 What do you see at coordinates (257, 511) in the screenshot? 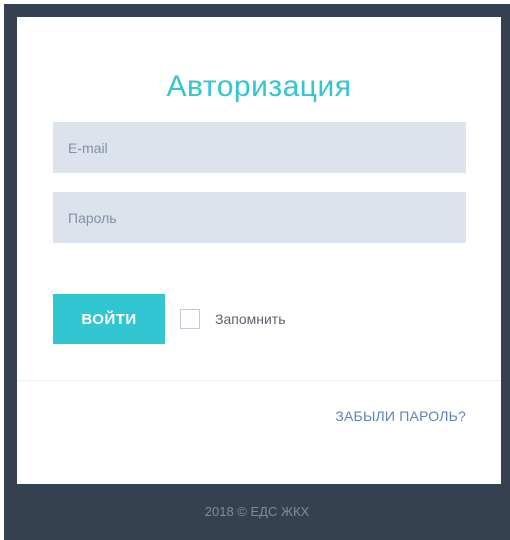
I see `footer-copyright: 2018 © ЕДС ЖКХ` at bounding box center [257, 511].